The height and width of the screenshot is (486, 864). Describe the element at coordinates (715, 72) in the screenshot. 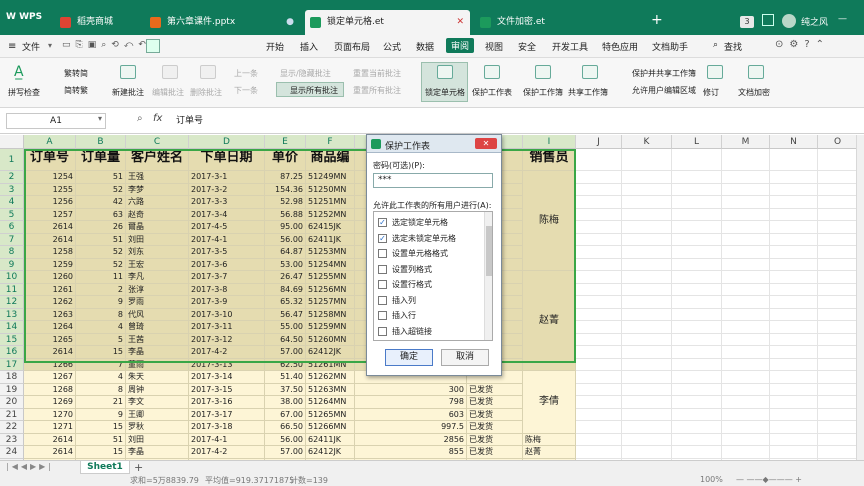

I see `track-changes-icon` at that location.